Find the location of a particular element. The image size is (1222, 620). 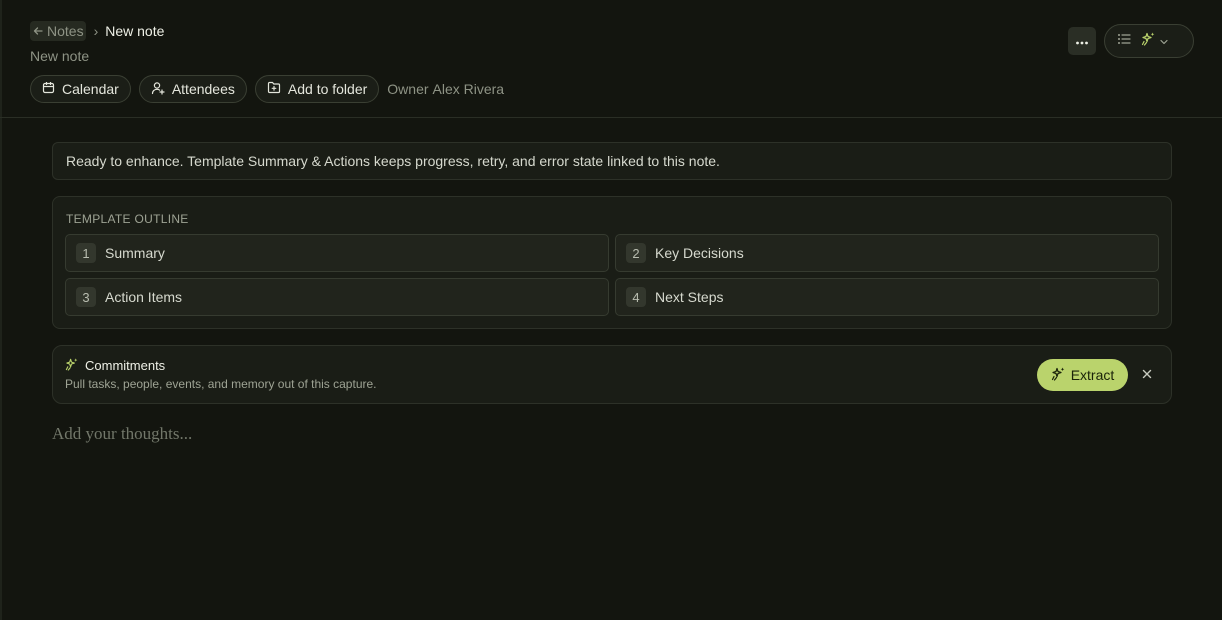

view-toggle is located at coordinates (1149, 41).